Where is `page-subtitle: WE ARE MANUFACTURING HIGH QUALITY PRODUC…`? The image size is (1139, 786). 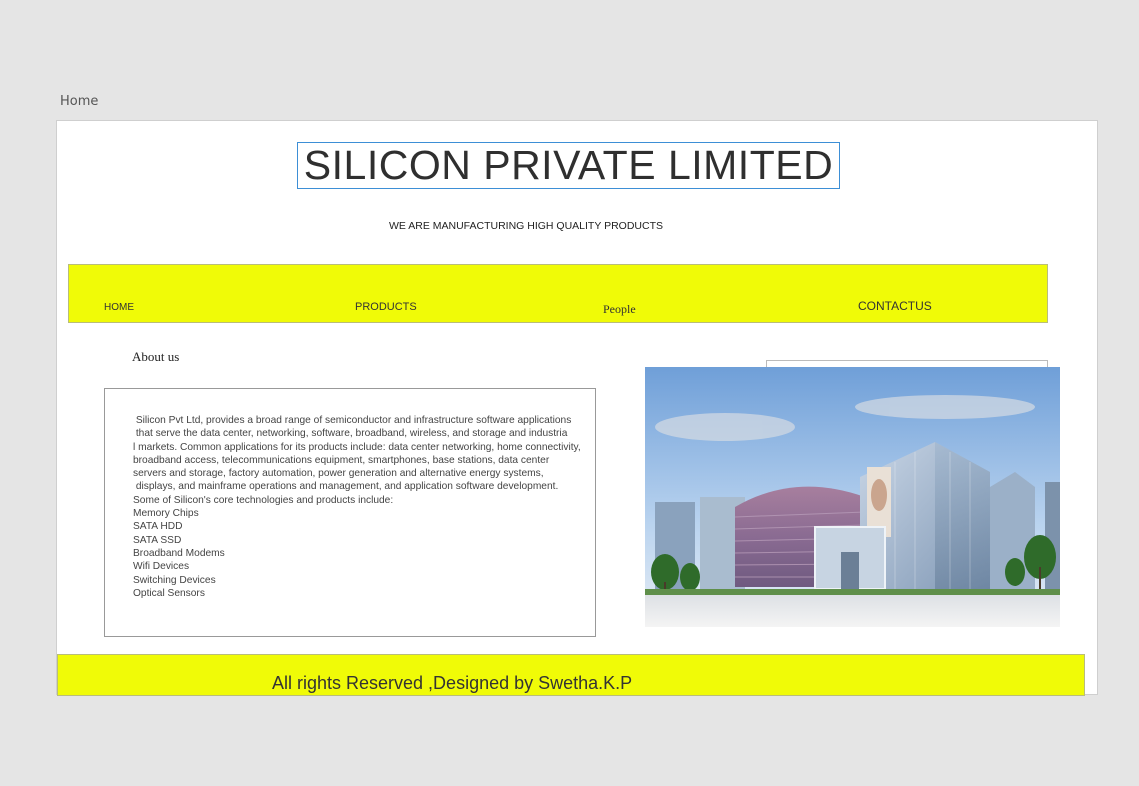
page-subtitle: WE ARE MANUFACTURING HIGH QUALITY PRODUC… is located at coordinates (526, 226).